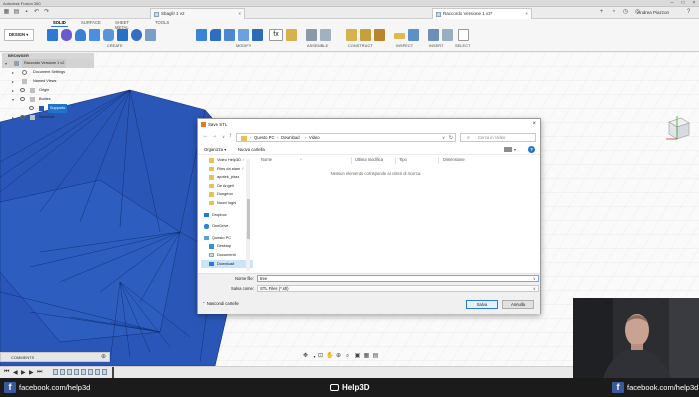  I want to click on fillet-icon, so click(215, 35).